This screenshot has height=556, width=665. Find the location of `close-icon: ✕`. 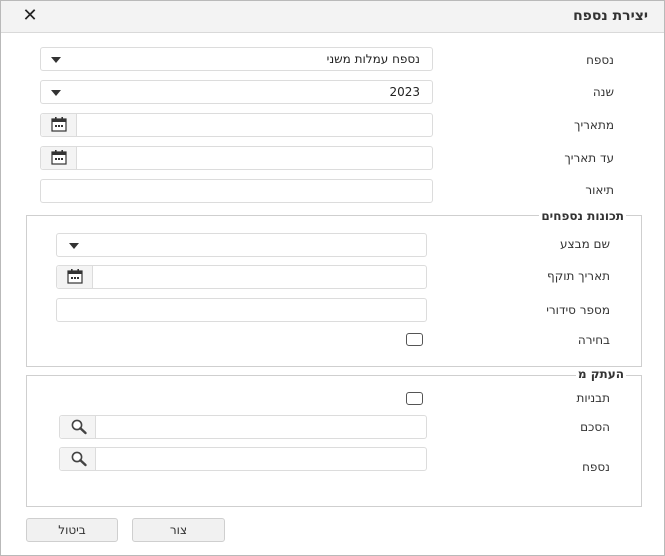

close-icon: ✕ is located at coordinates (30, 16).